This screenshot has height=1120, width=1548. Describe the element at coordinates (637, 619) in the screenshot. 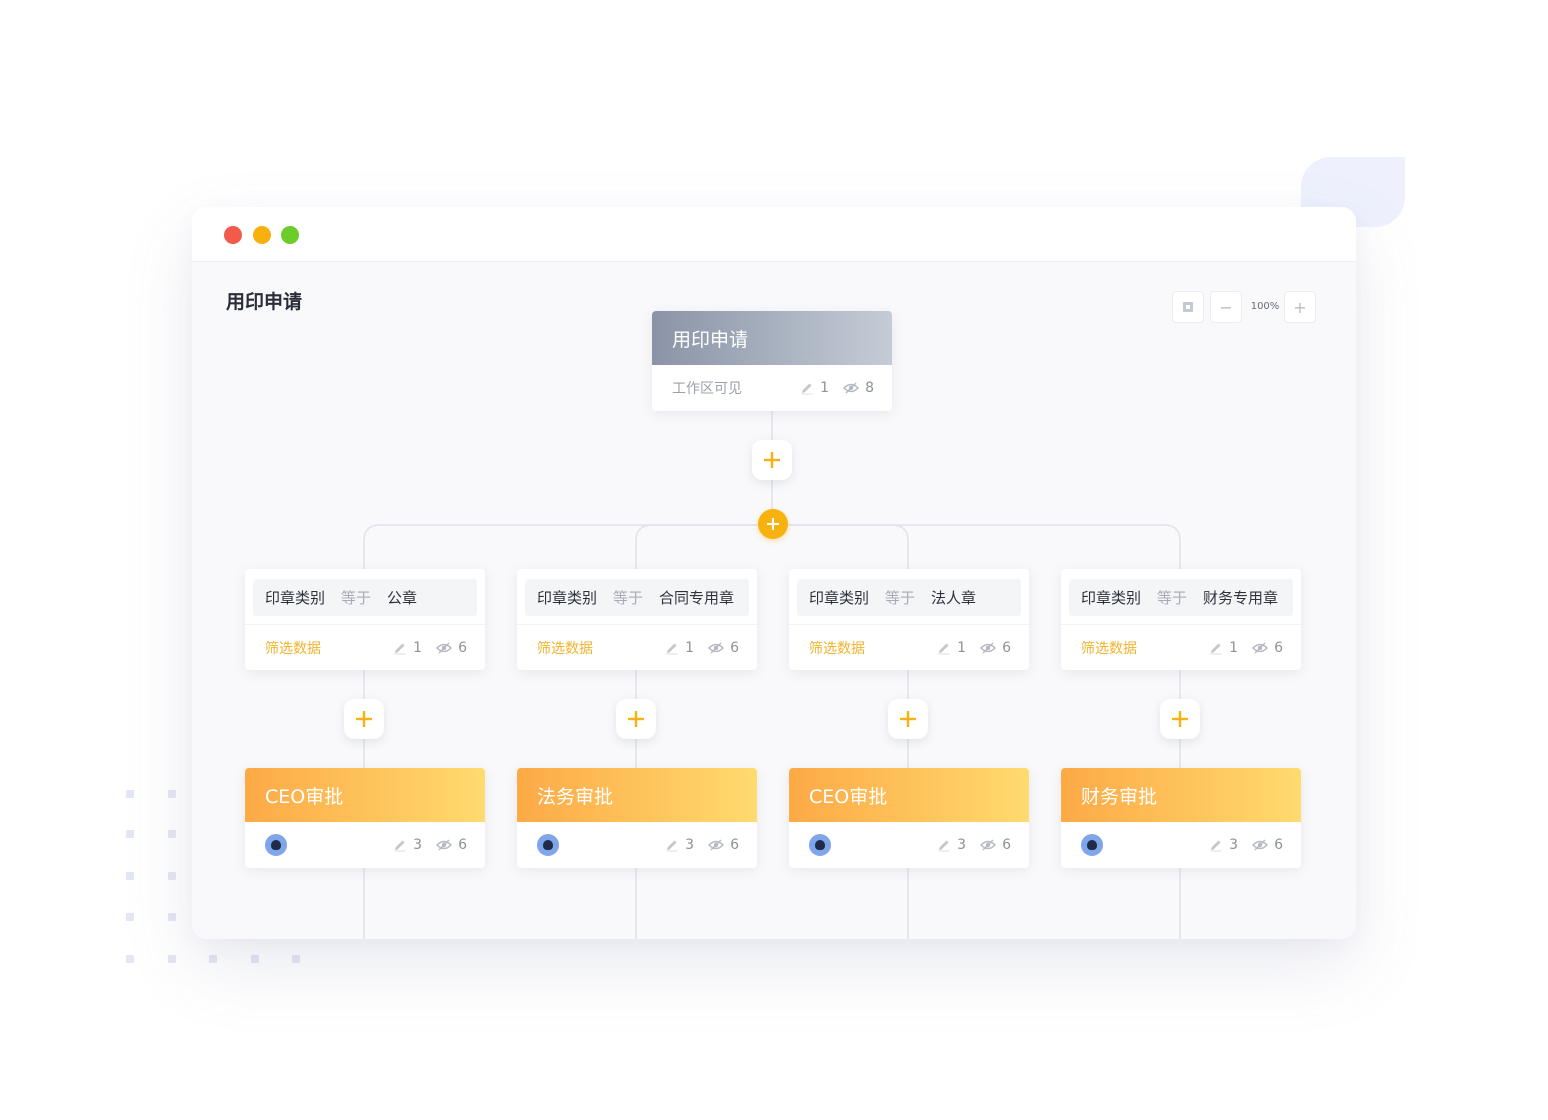

I see `condition-card: 印章类别 等于 合同专用章 筛选数据 1 6` at that location.